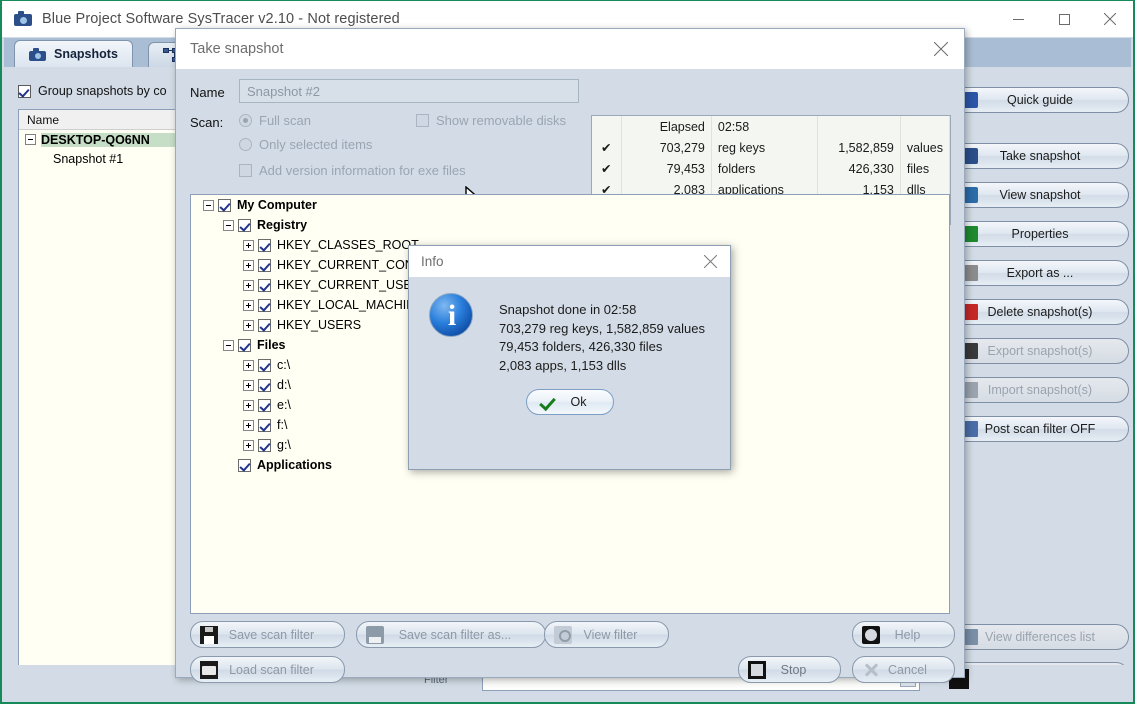 The image size is (1135, 704). Describe the element at coordinates (771, 147) in the screenshot. I see `table-row: ✔ 703,279 reg keys 1,582,859 values` at that location.